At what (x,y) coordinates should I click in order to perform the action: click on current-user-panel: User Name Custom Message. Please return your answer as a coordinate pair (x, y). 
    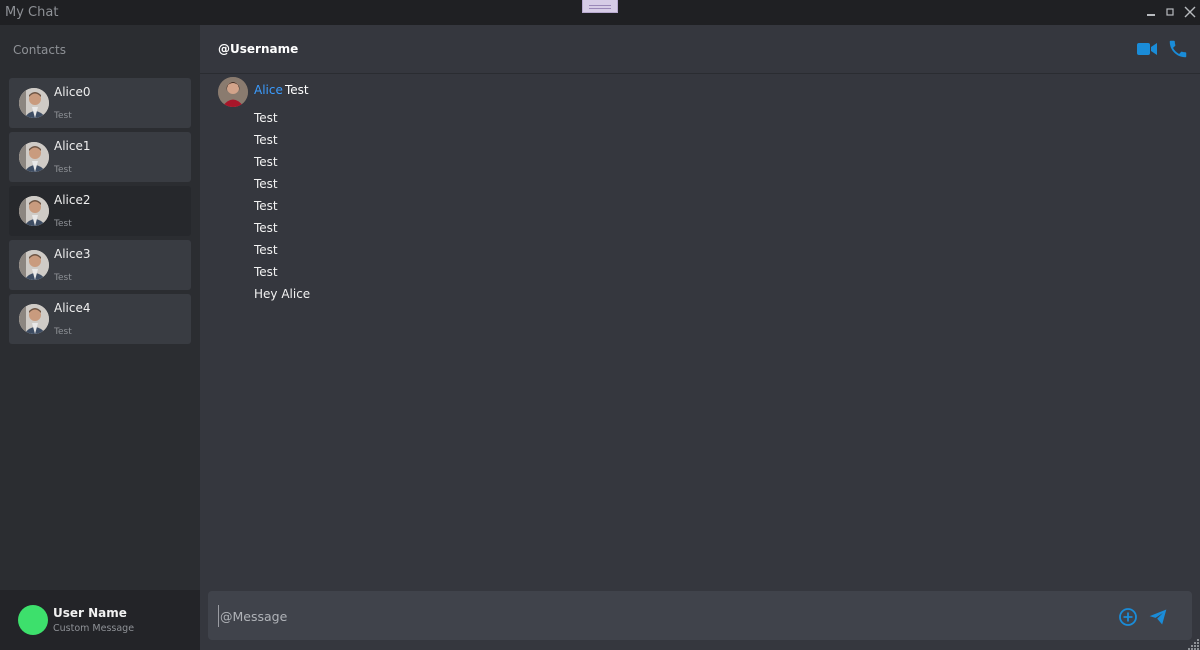
    Looking at the image, I should click on (100, 620).